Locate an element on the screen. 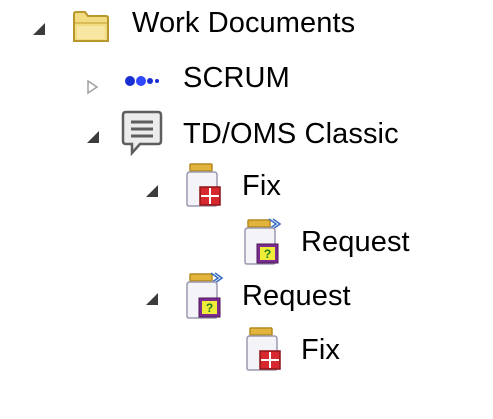 This screenshot has height=419, width=493. tree-node-fix-under-request: Fix is located at coordinates (246, 351).